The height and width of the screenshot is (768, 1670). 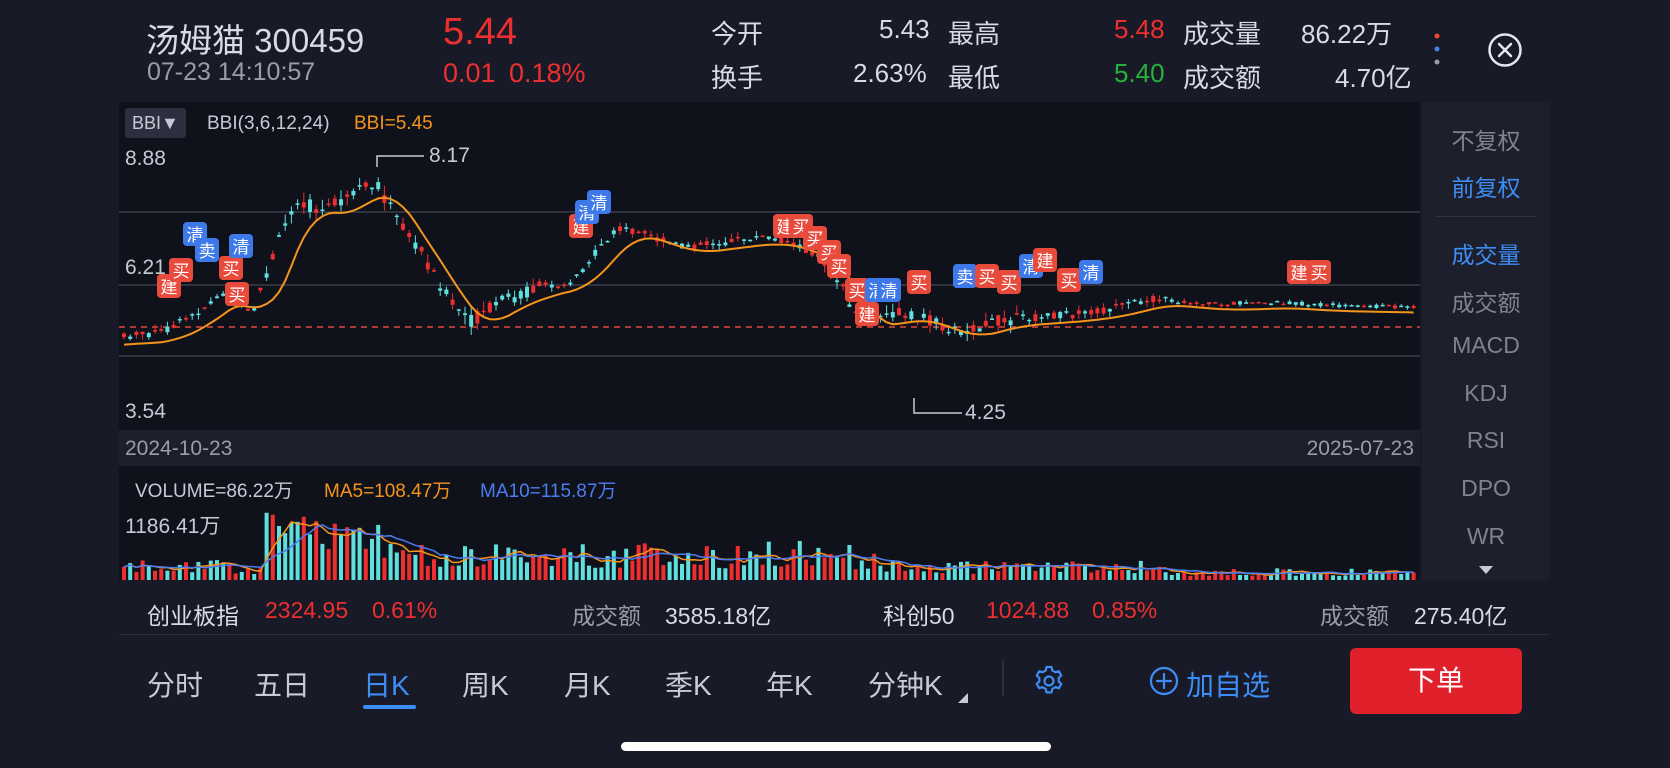 I want to click on place-order-button: 下单, so click(x=1436, y=681).